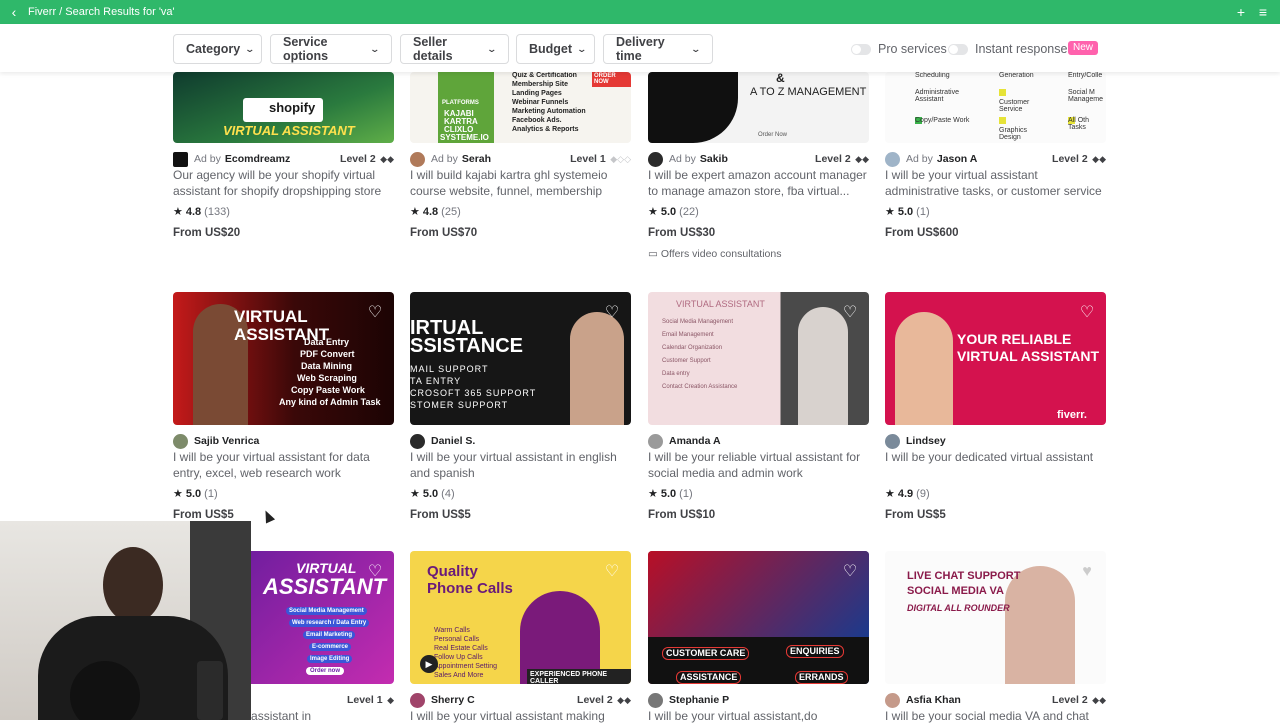 This screenshot has height=724, width=1280. I want to click on level-text: Level 1, so click(588, 159).